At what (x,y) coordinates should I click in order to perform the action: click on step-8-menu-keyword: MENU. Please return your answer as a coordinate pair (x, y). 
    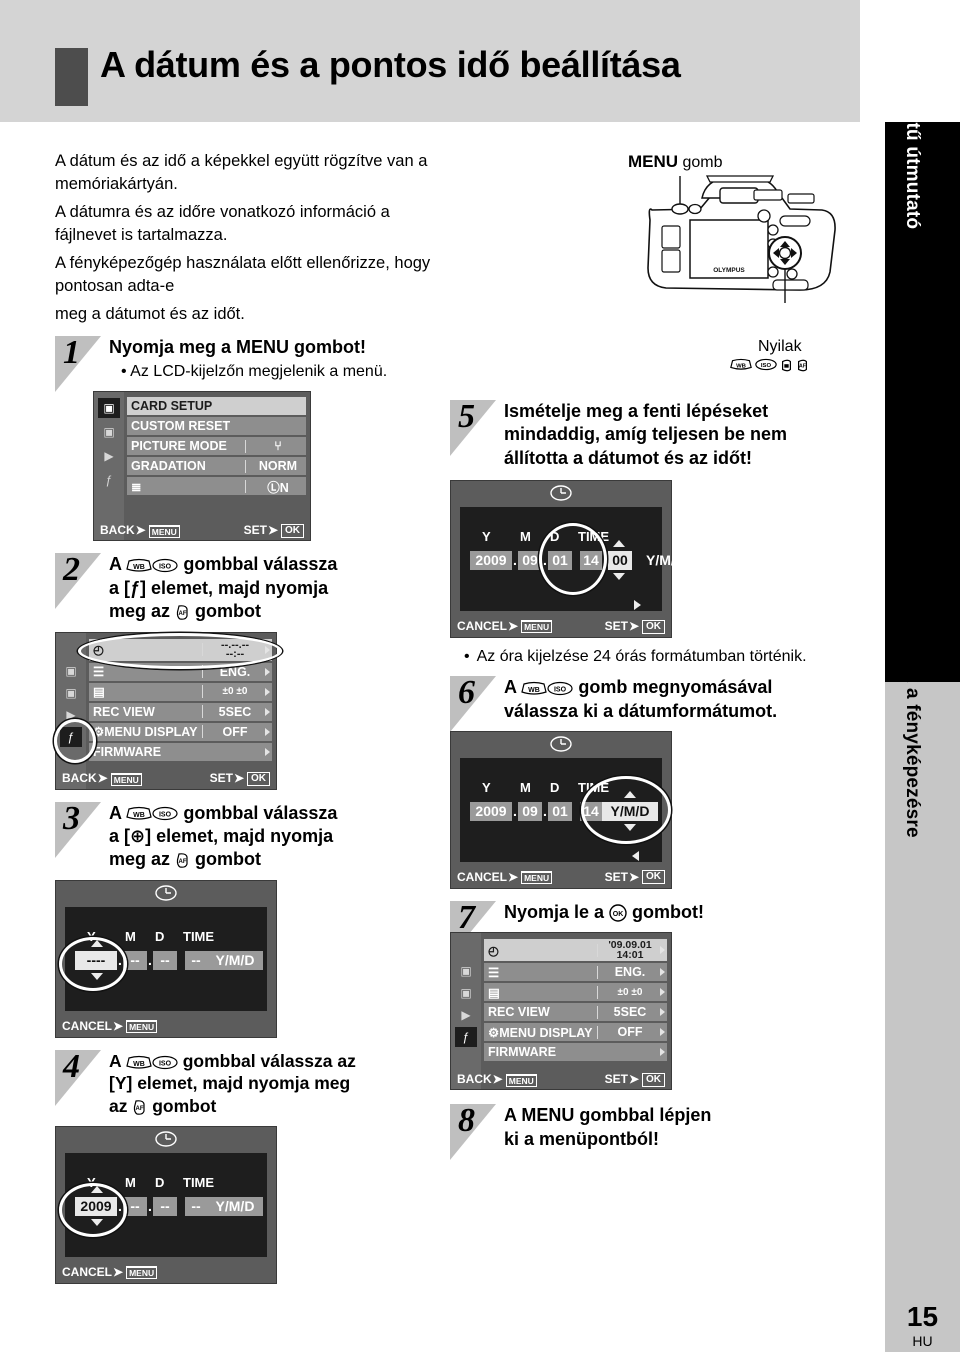
    Looking at the image, I should click on (548, 1115).